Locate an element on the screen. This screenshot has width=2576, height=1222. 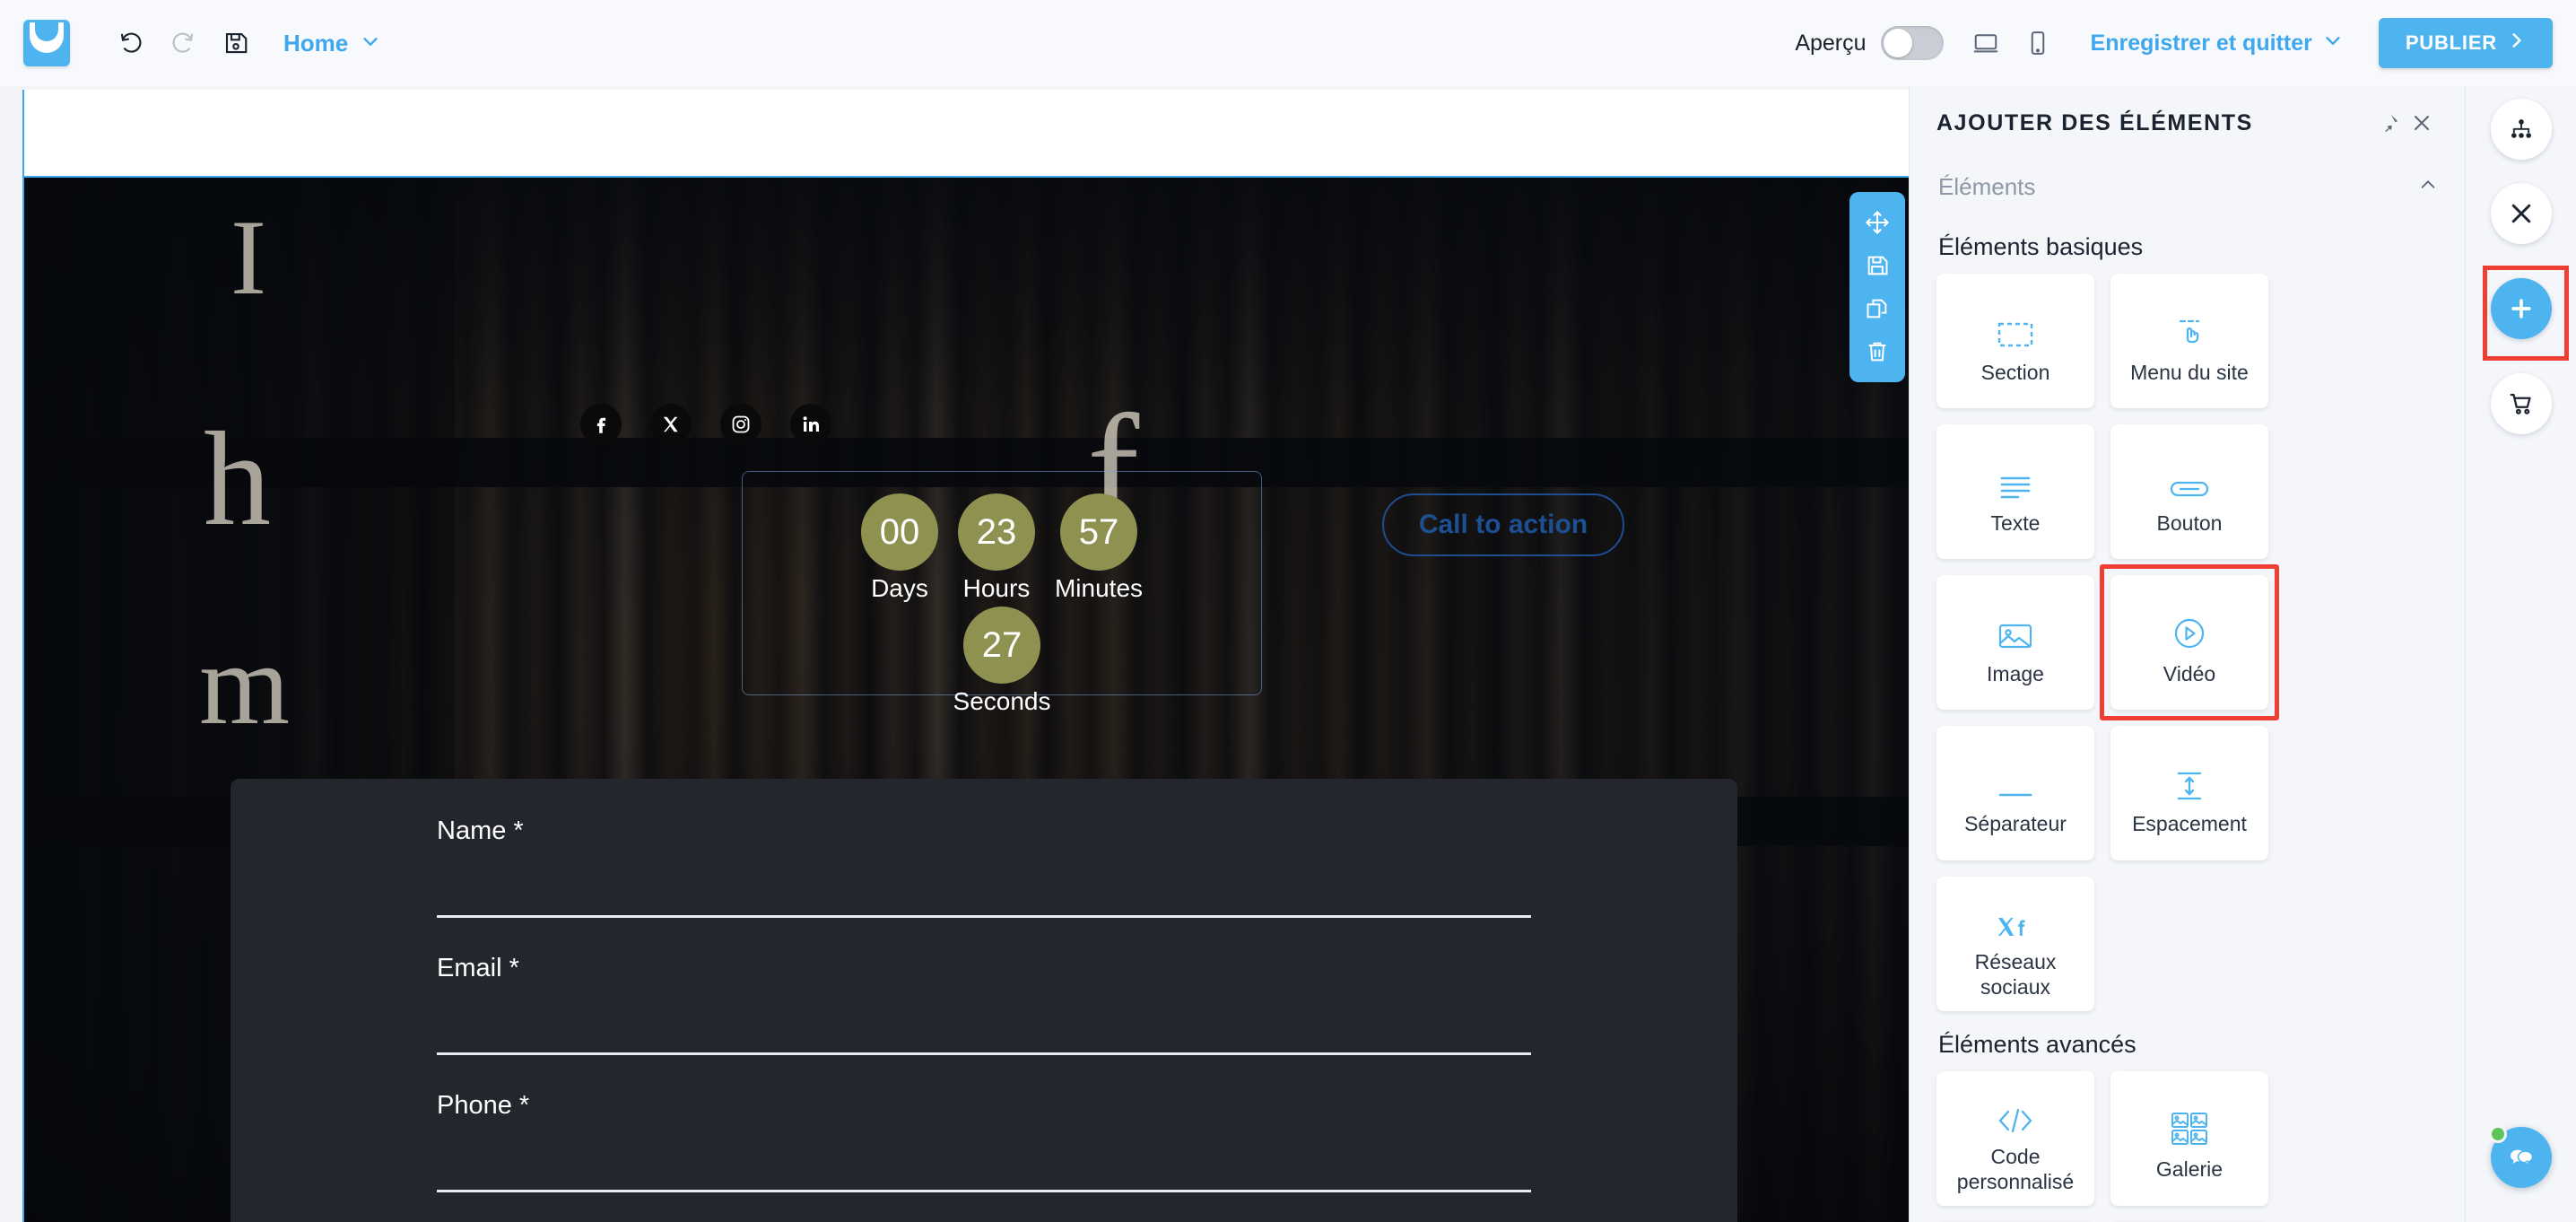
save-and-quit-button: Enregistrer et quitter is located at coordinates (2217, 44).